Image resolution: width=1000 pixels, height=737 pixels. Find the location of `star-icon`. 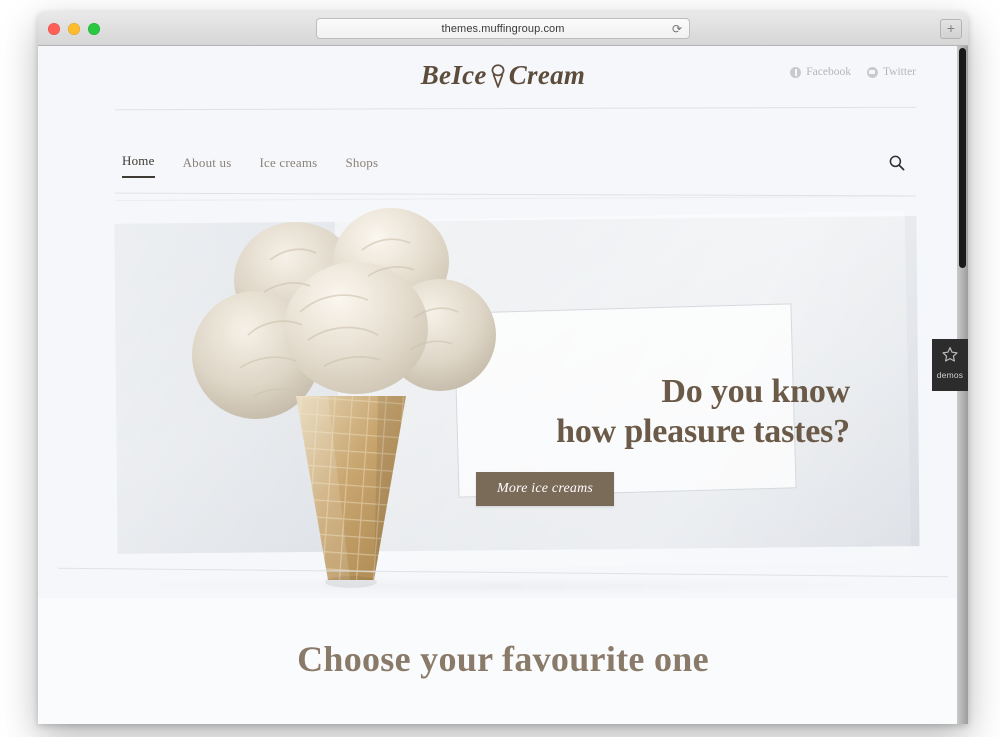

star-icon is located at coordinates (950, 357).